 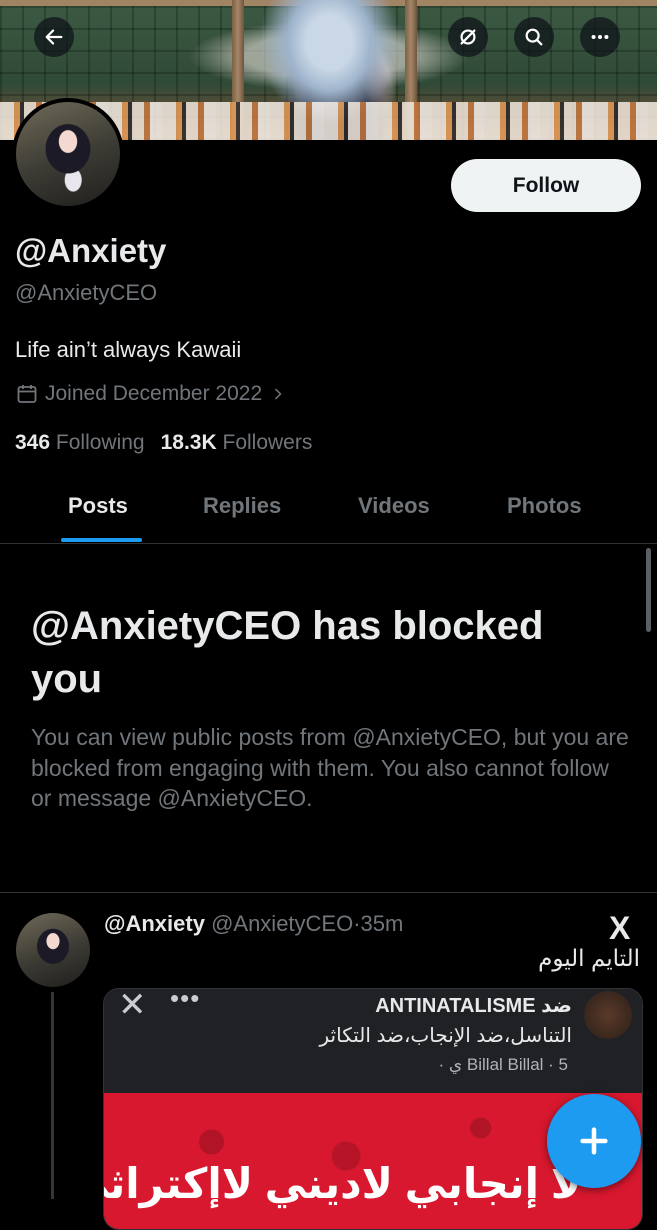 What do you see at coordinates (27, 394) in the screenshot?
I see `calendar-icon` at bounding box center [27, 394].